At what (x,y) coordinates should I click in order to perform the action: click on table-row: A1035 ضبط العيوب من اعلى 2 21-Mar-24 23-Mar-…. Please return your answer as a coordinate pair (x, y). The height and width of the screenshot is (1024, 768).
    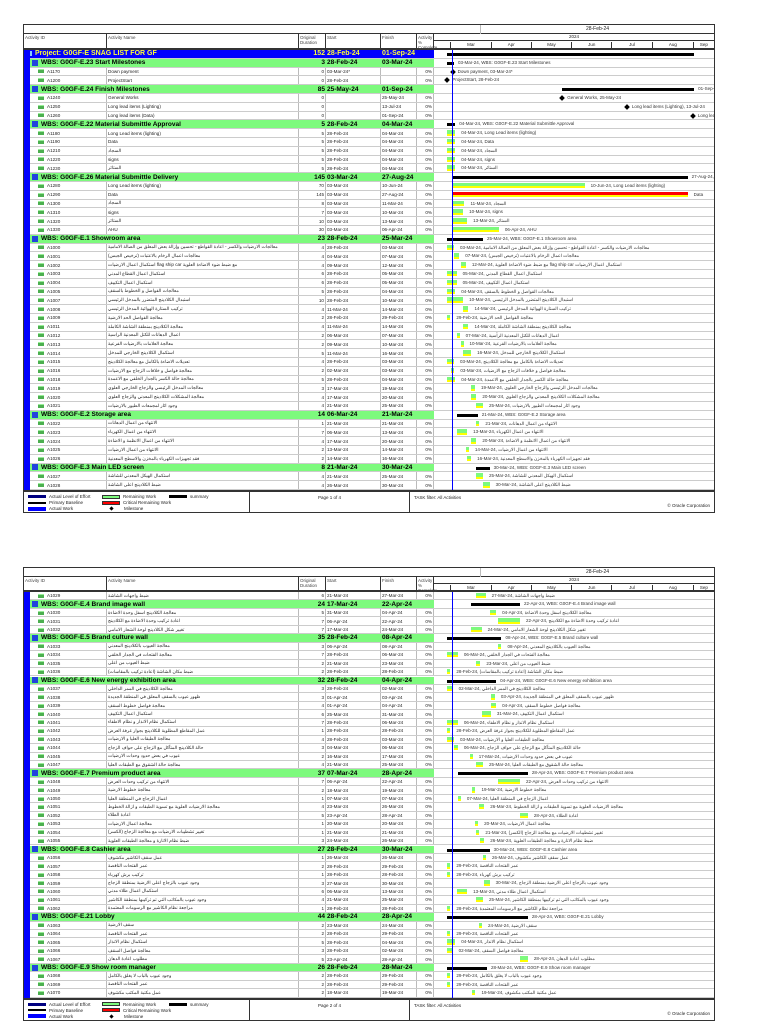
    Looking at the image, I should click on (369, 664).